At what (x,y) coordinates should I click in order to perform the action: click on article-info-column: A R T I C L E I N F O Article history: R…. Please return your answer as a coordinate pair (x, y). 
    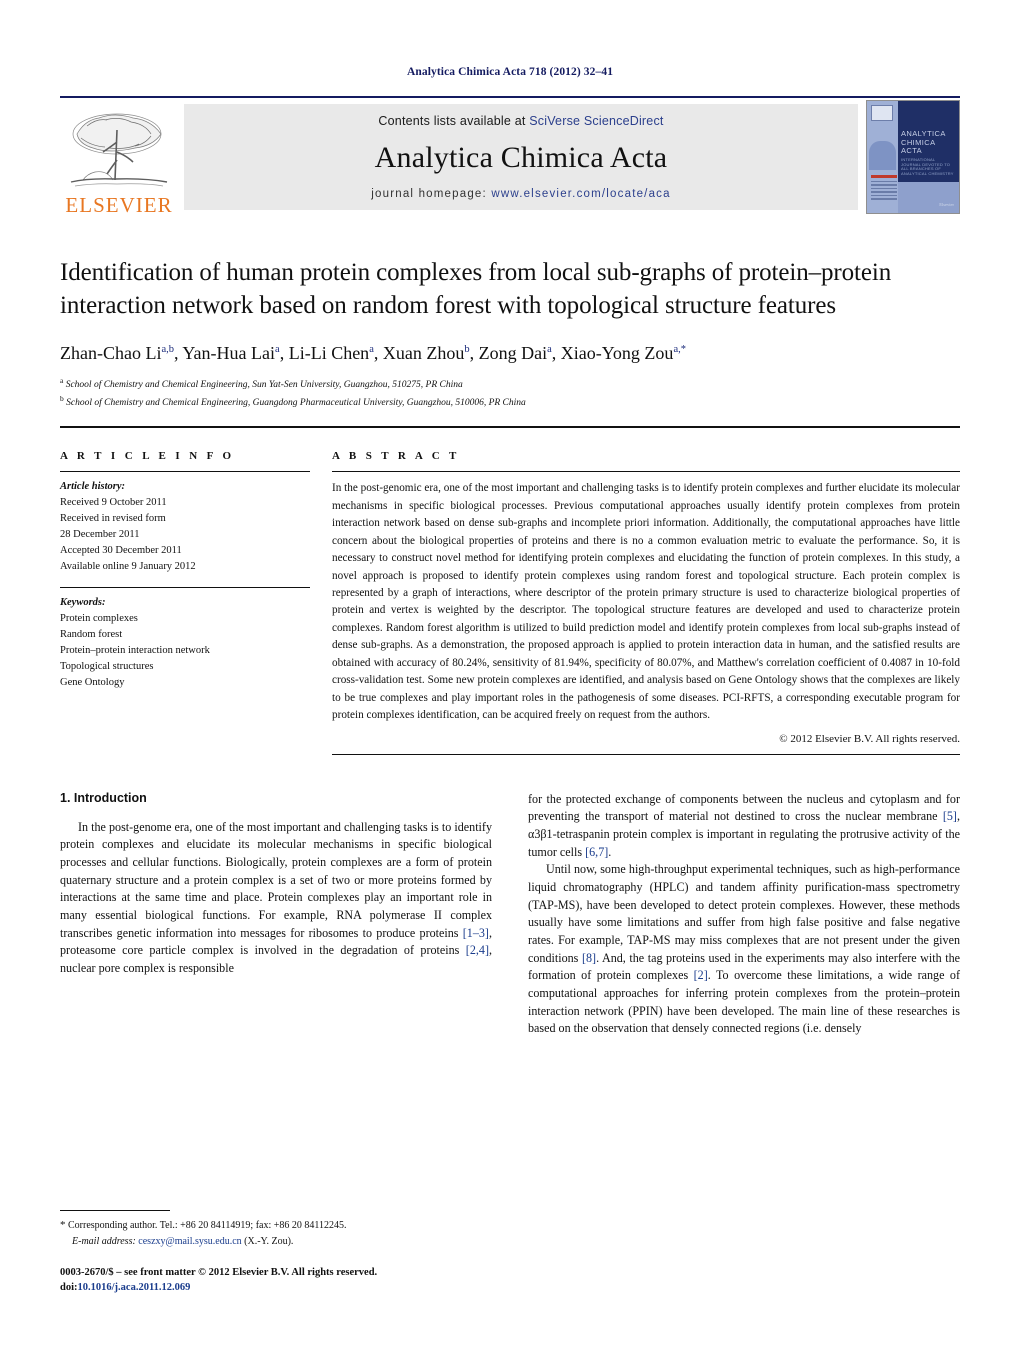
    Looking at the image, I should click on (185, 602).